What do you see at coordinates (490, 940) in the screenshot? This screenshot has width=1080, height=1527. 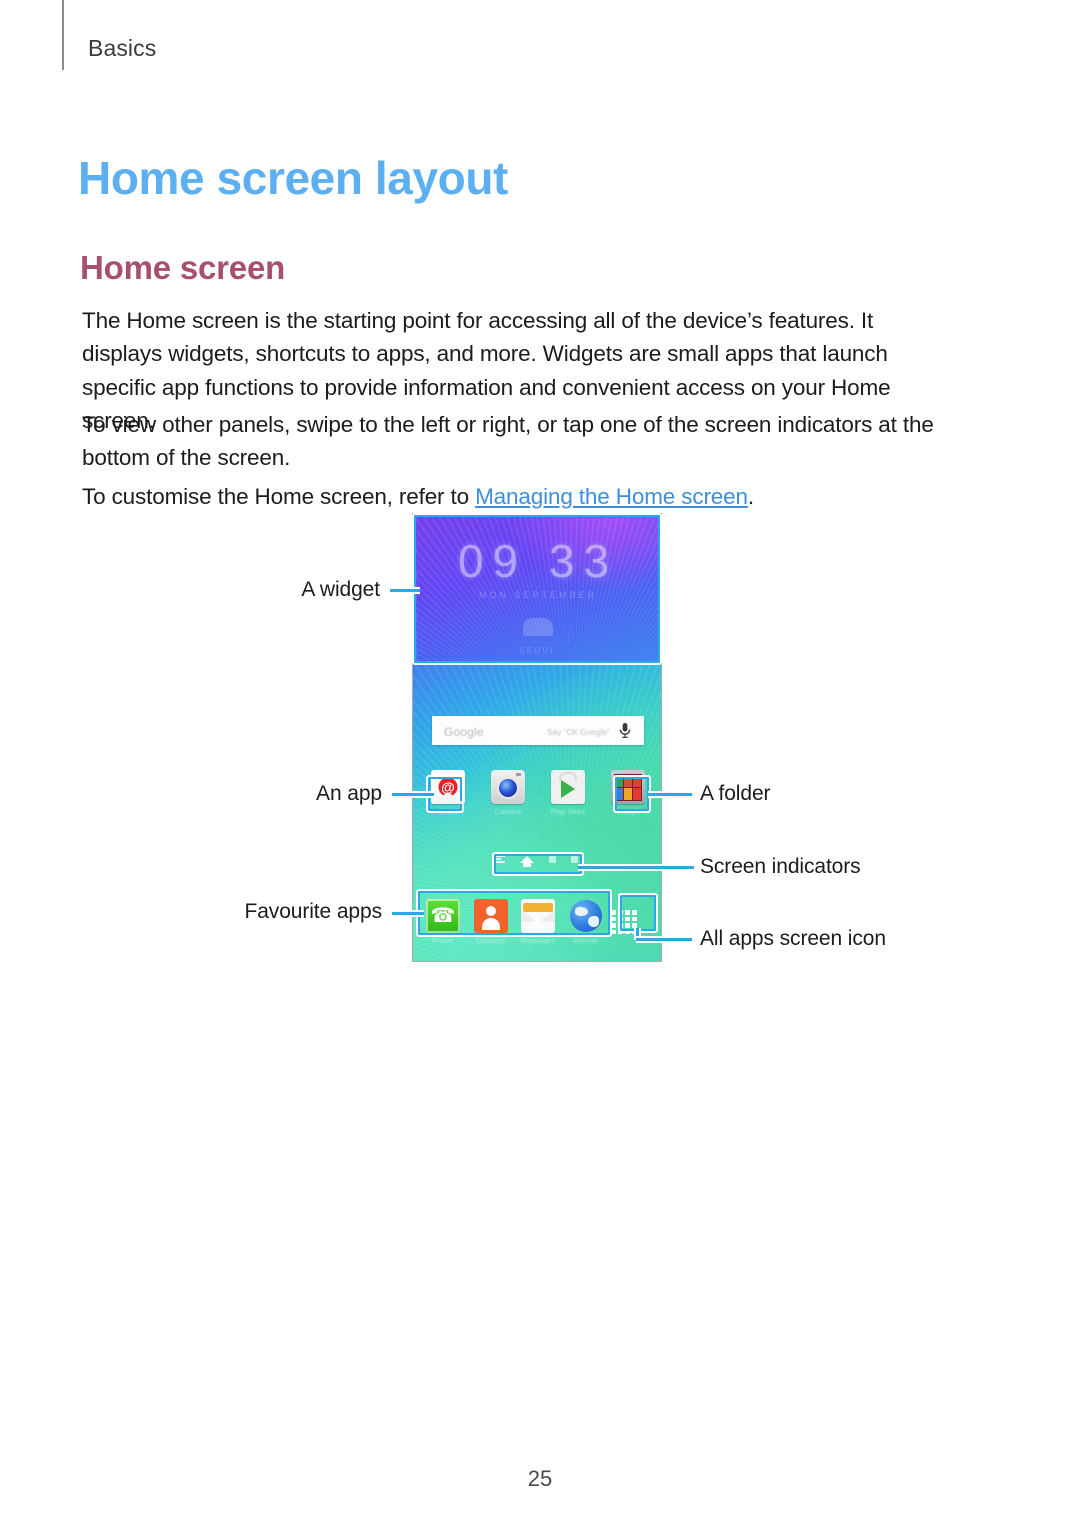 I see `dock-label: Contacts` at bounding box center [490, 940].